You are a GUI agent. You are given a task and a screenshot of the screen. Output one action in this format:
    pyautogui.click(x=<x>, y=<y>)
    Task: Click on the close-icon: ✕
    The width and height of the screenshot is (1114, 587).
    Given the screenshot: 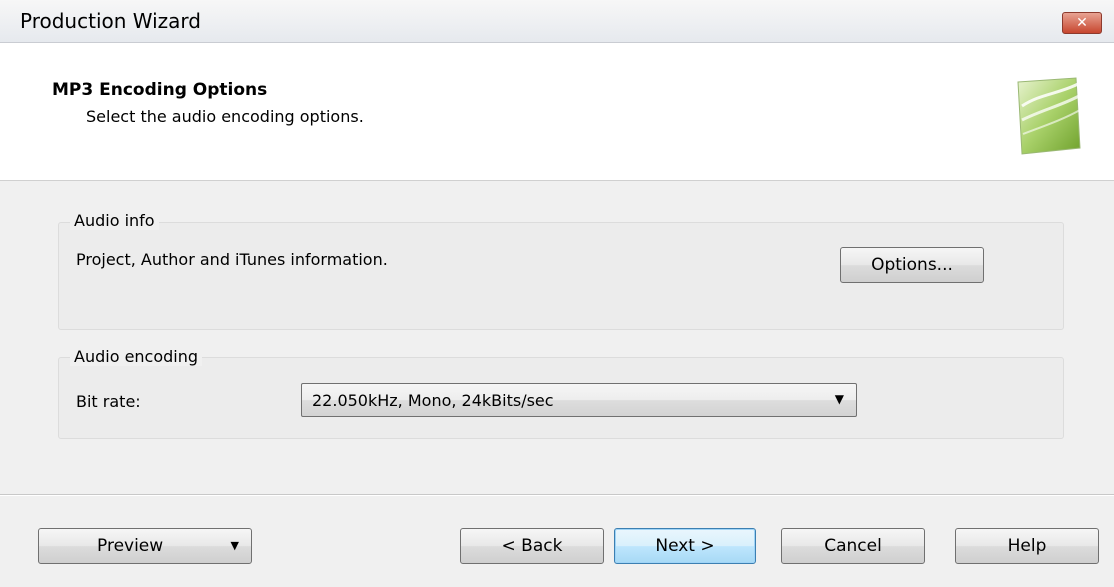 What is the action you would take?
    pyautogui.click(x=1082, y=23)
    